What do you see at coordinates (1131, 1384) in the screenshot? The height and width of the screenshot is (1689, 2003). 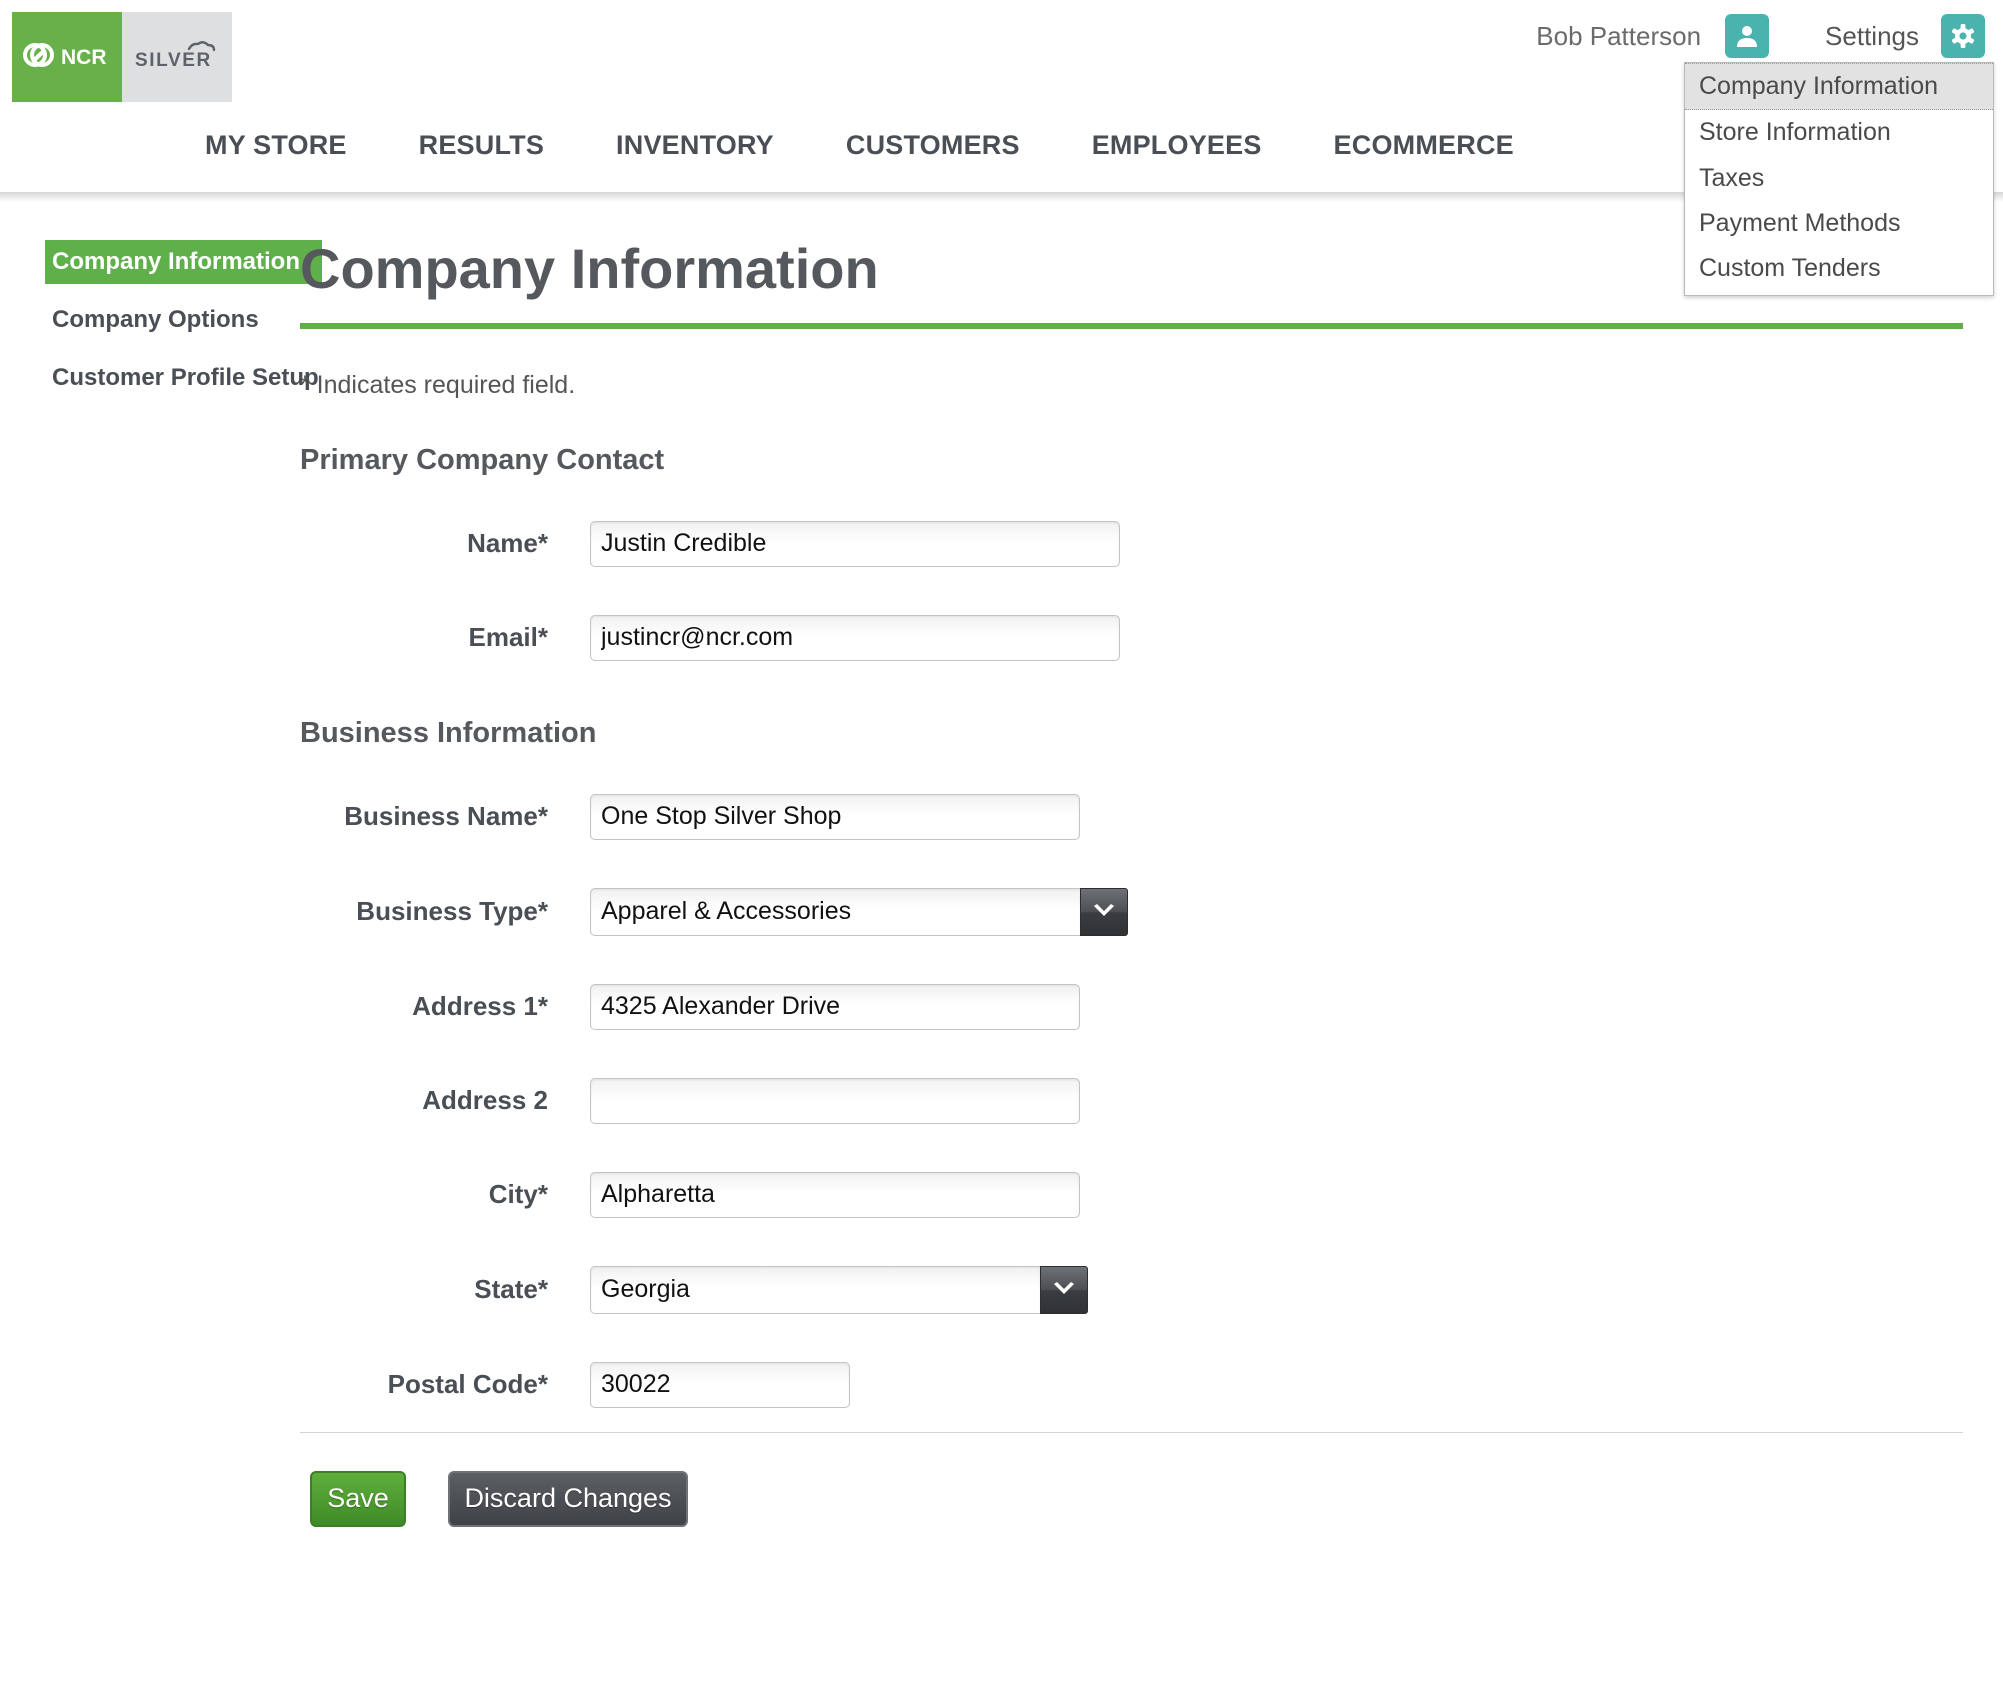 I see `form-row-postal-code: Postal Code*` at bounding box center [1131, 1384].